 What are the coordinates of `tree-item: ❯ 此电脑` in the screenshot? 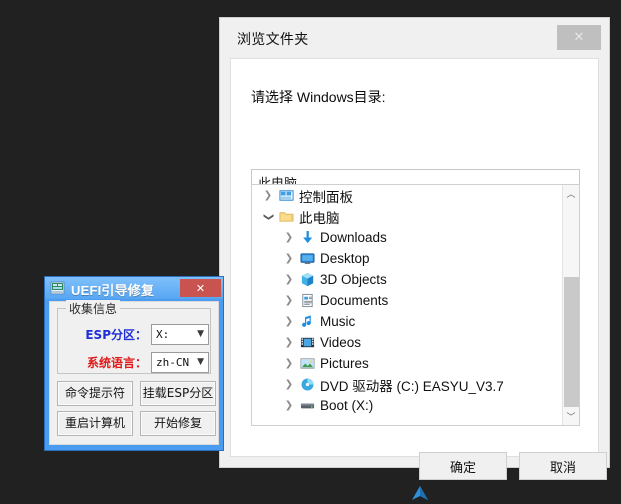 It's located at (407, 216).